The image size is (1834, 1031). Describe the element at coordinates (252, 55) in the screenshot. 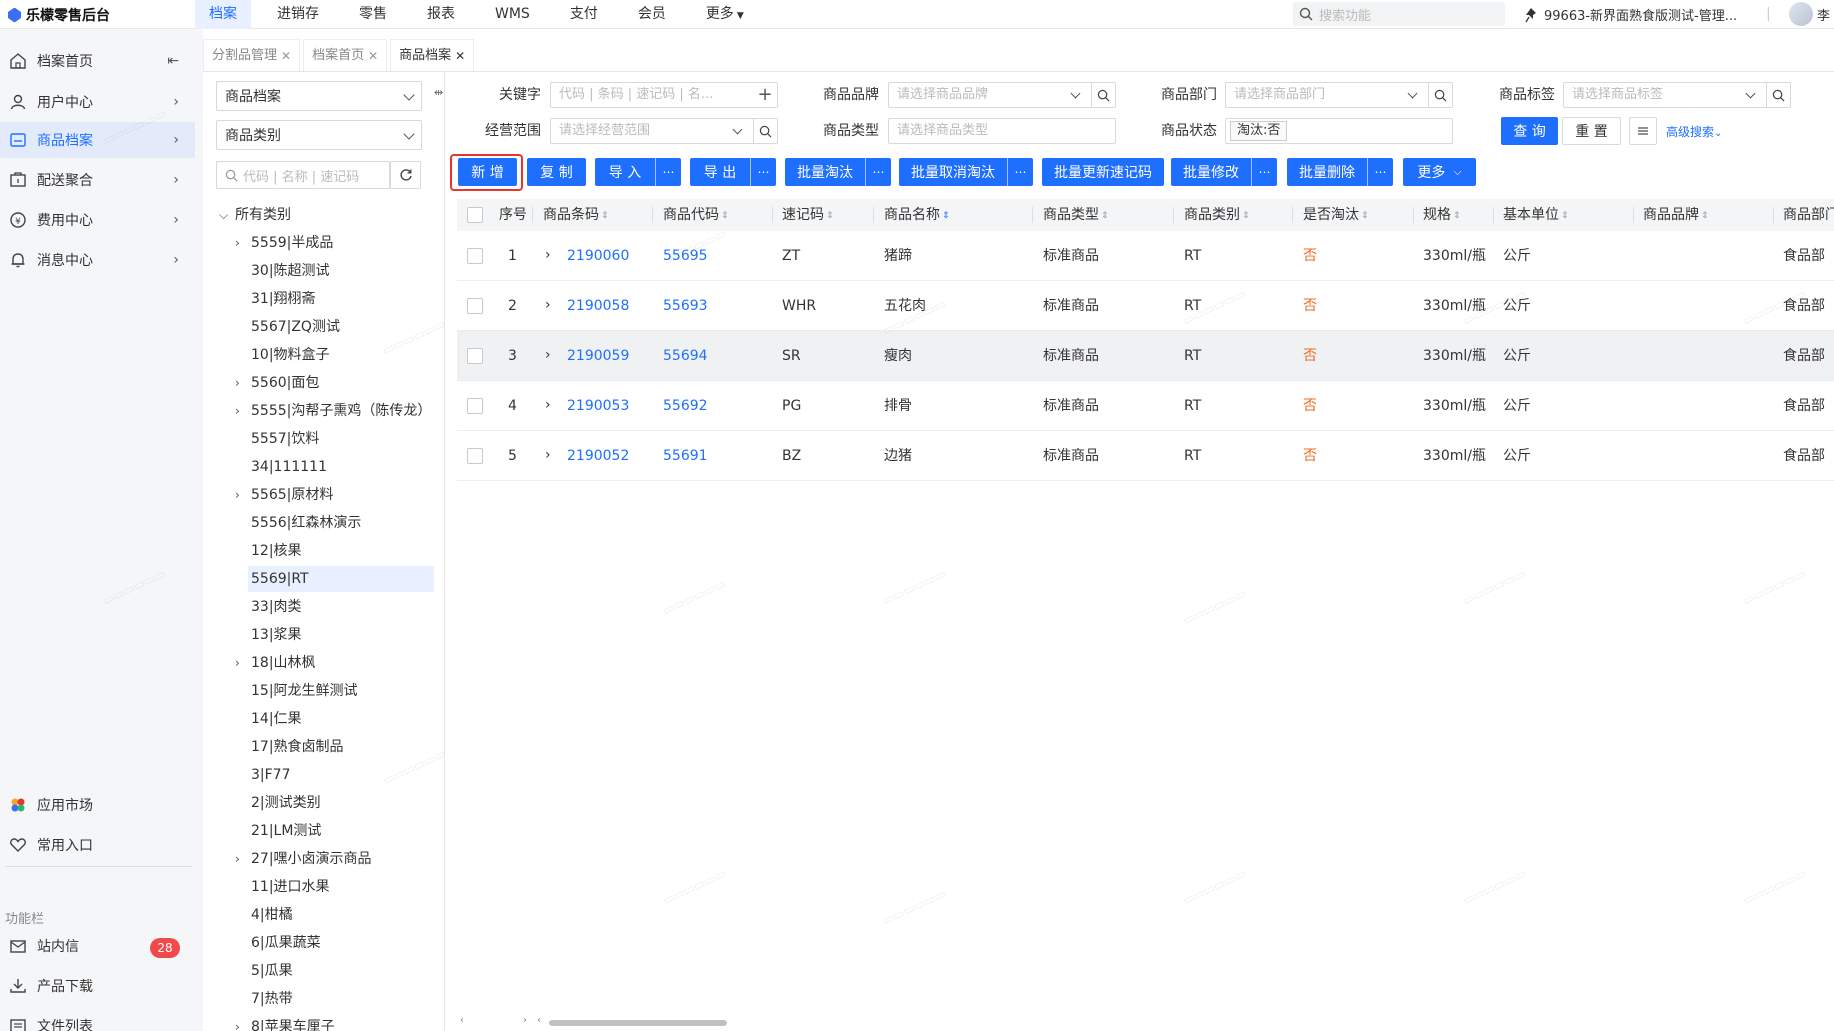

I see `tab-split-product: 分割品管理 ✕` at that location.